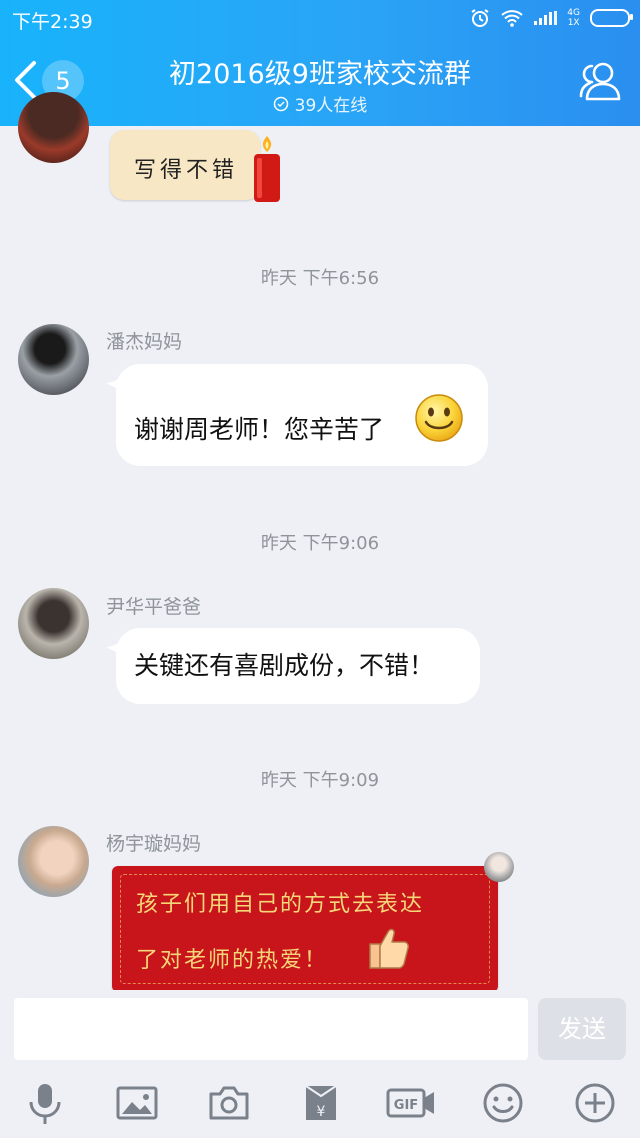 This screenshot has height=1138, width=640. Describe the element at coordinates (503, 1103) in the screenshot. I see `emoji-icon` at that location.